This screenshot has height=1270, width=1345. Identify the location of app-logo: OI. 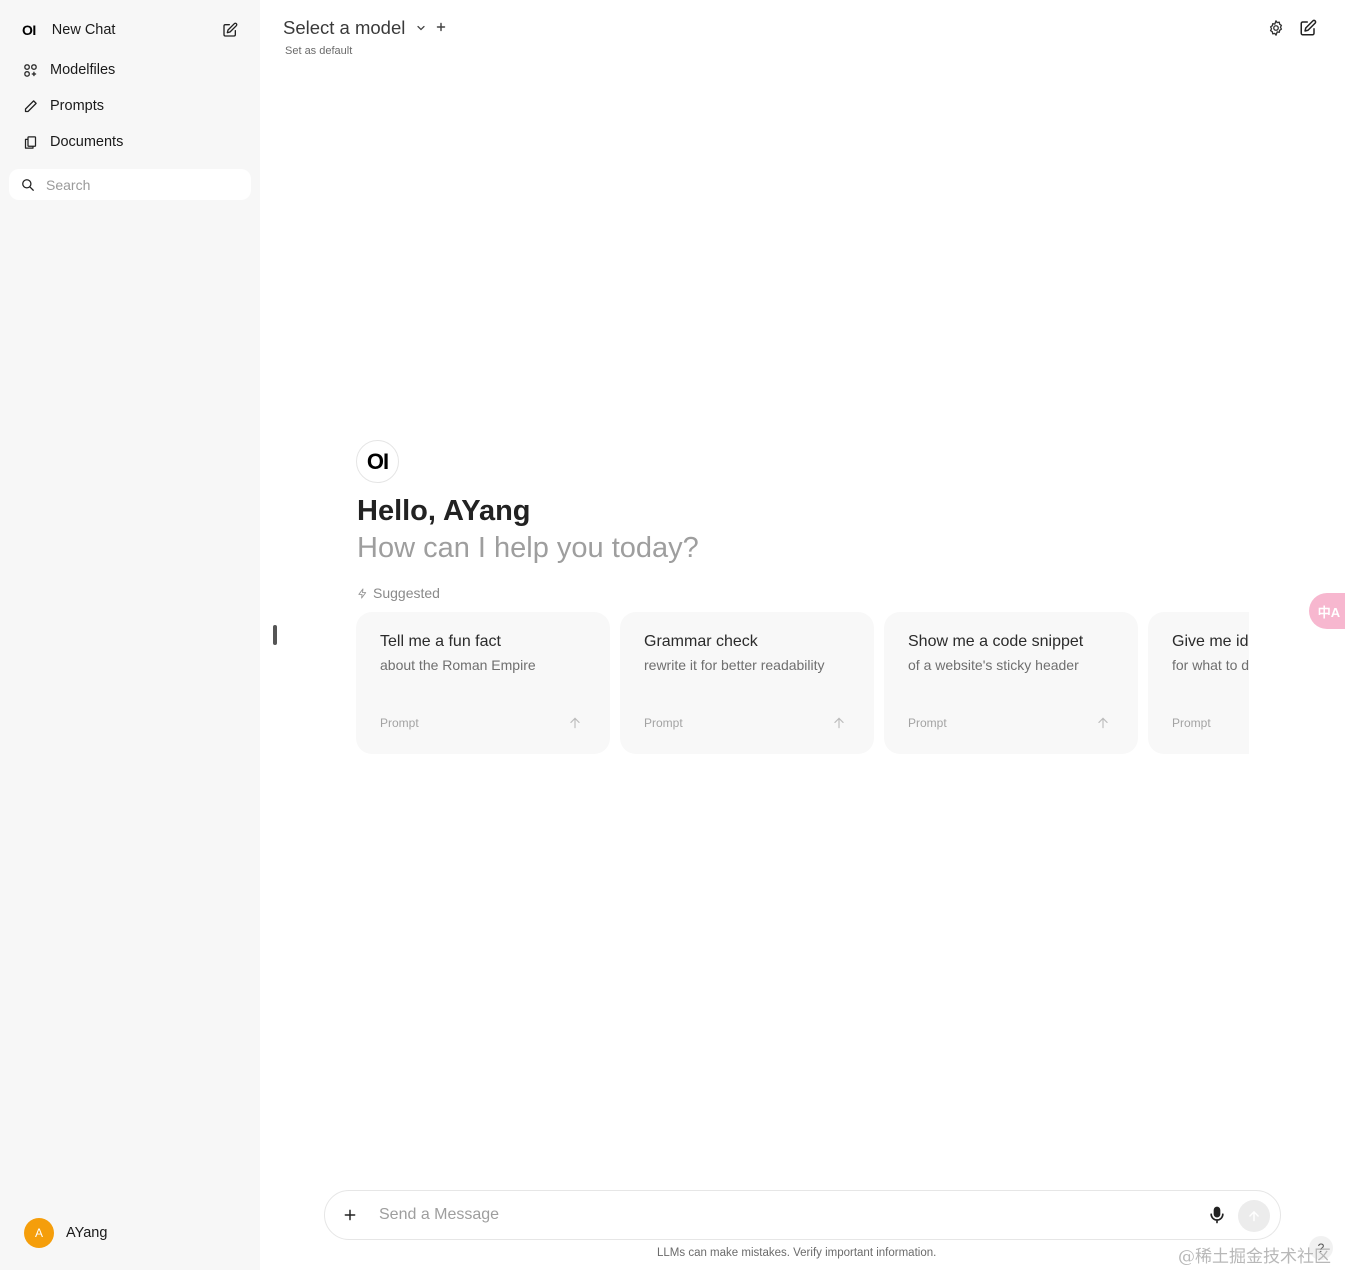
(29, 30).